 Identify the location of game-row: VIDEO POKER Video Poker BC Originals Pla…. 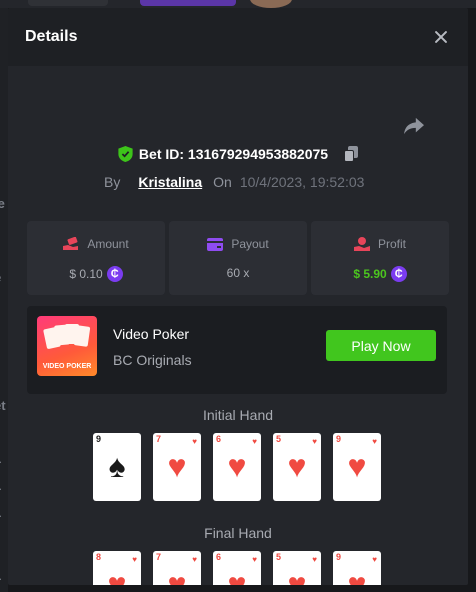
(237, 350).